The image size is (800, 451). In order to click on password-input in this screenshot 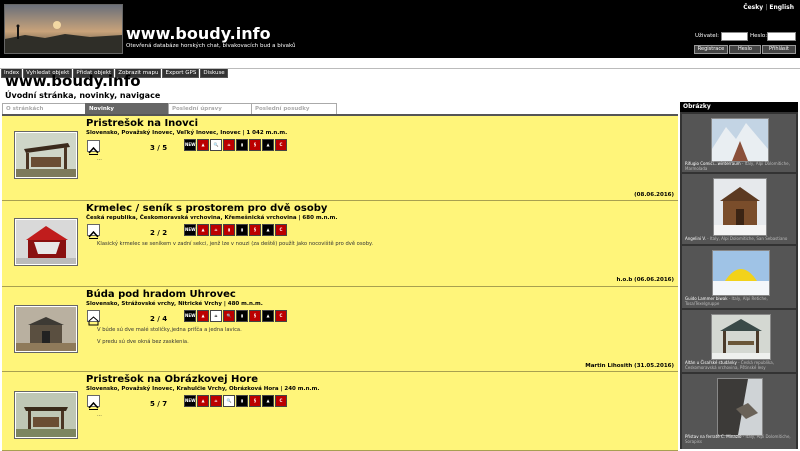, I will do `click(781, 36)`.